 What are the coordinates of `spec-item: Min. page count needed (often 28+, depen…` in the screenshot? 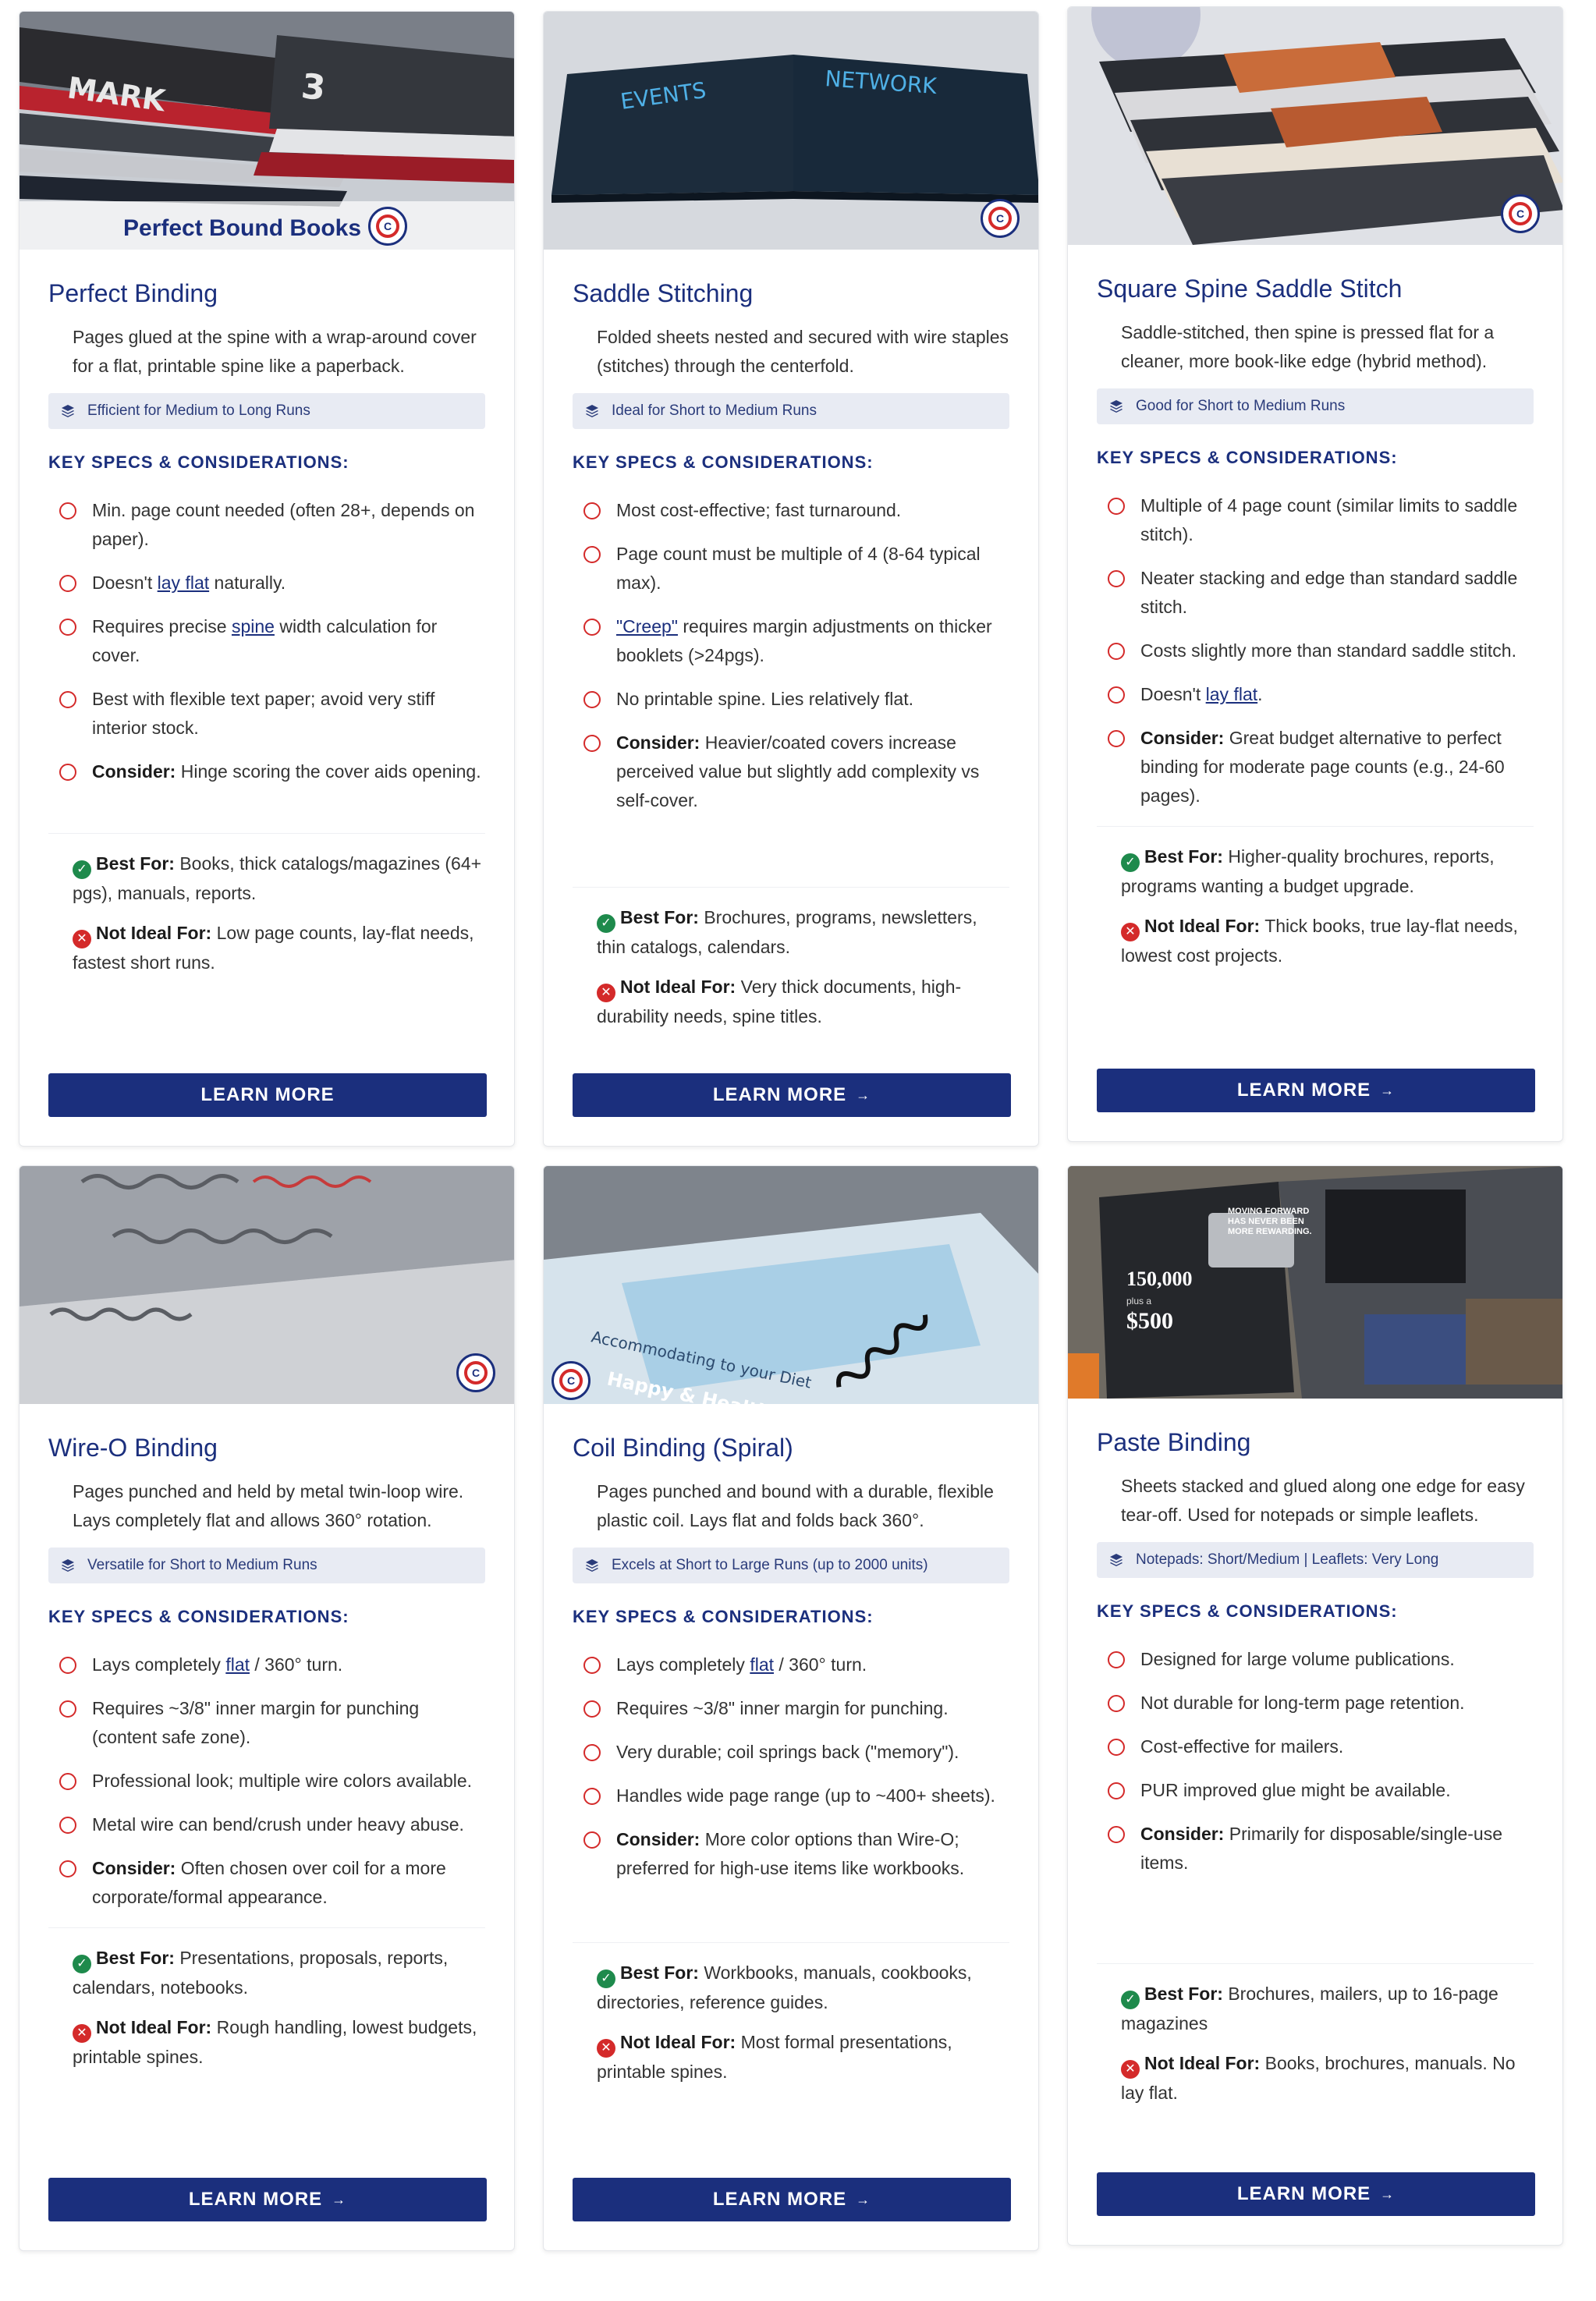 It's located at (266, 525).